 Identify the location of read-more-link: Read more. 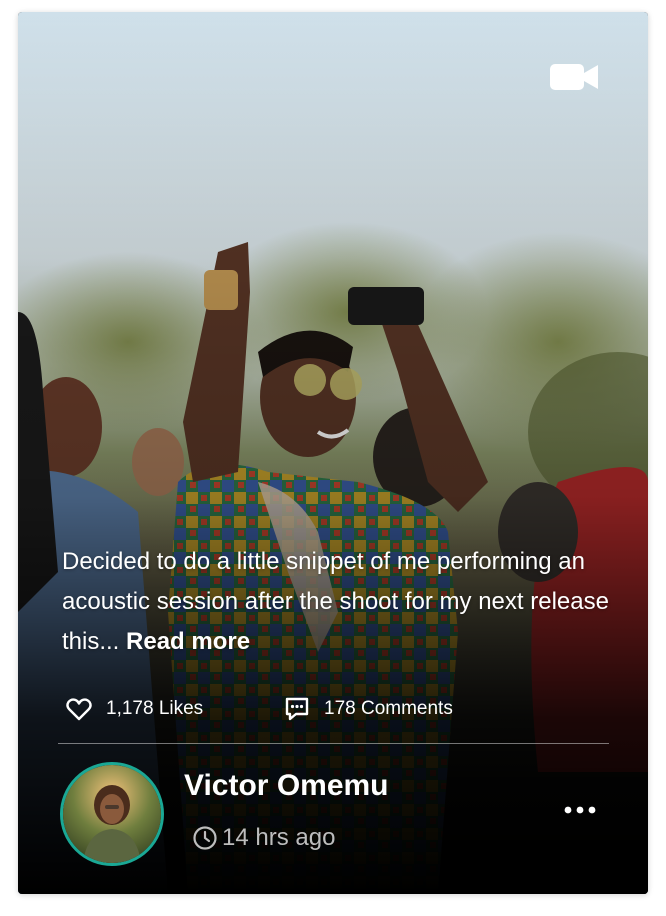
(188, 641).